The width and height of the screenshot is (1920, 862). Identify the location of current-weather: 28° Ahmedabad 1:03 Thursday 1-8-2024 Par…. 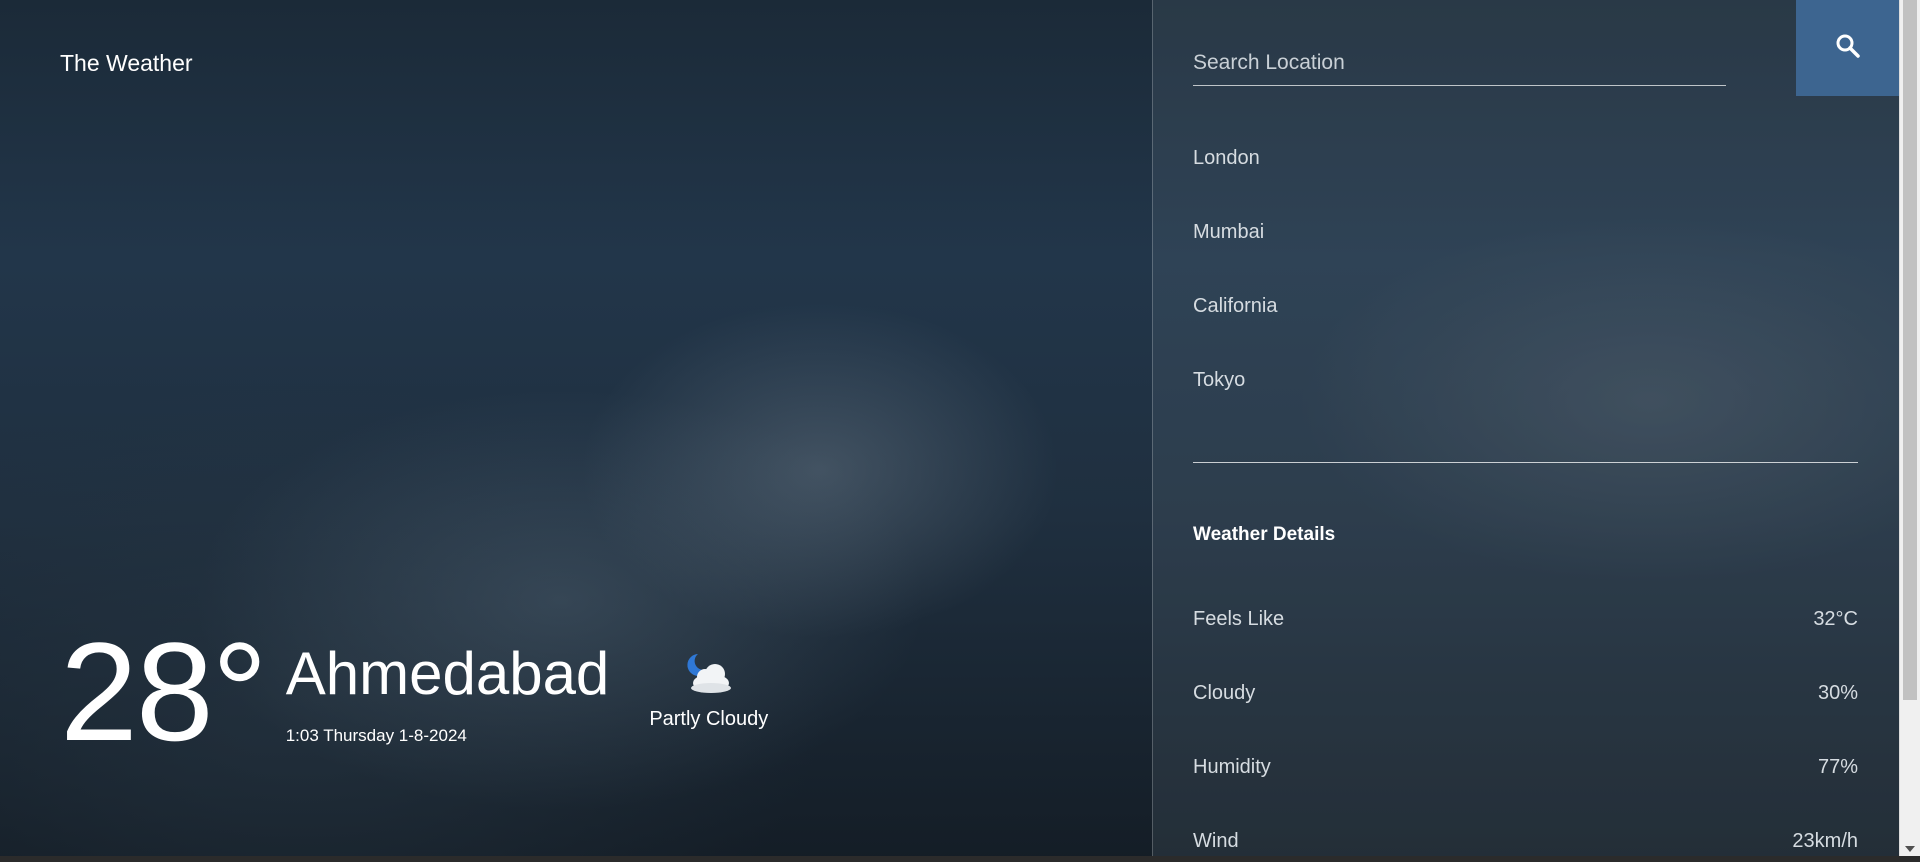
(414, 692).